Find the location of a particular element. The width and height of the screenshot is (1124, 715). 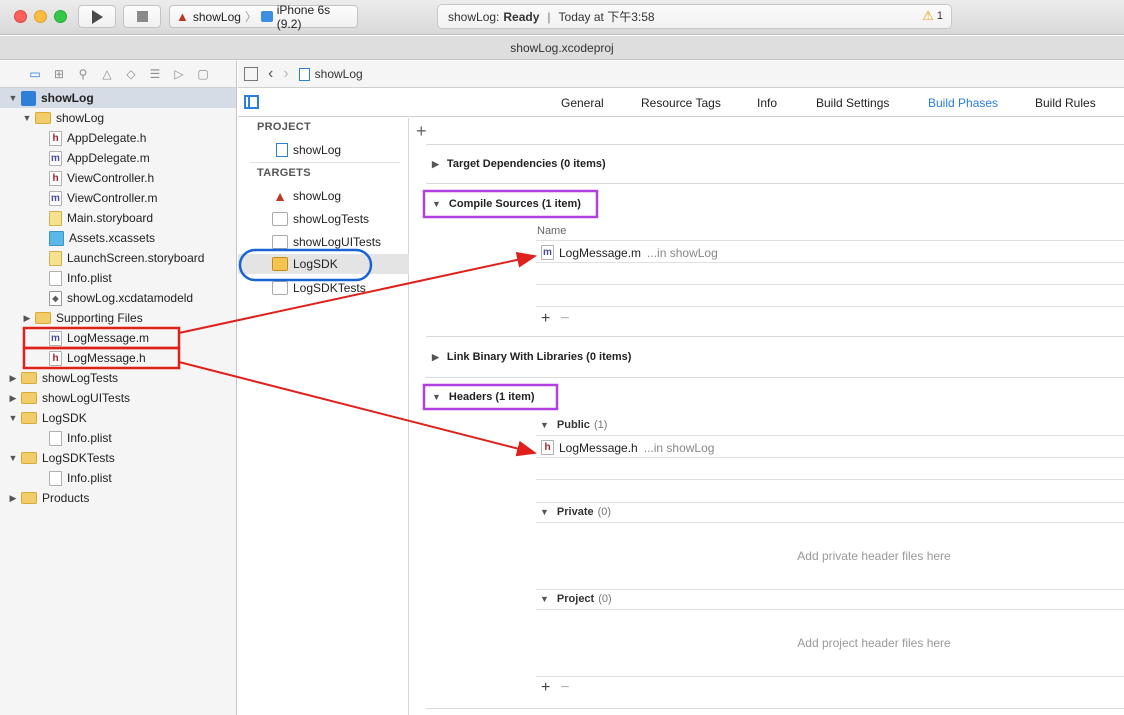

debug-icon: ☰ is located at coordinates (155, 74).